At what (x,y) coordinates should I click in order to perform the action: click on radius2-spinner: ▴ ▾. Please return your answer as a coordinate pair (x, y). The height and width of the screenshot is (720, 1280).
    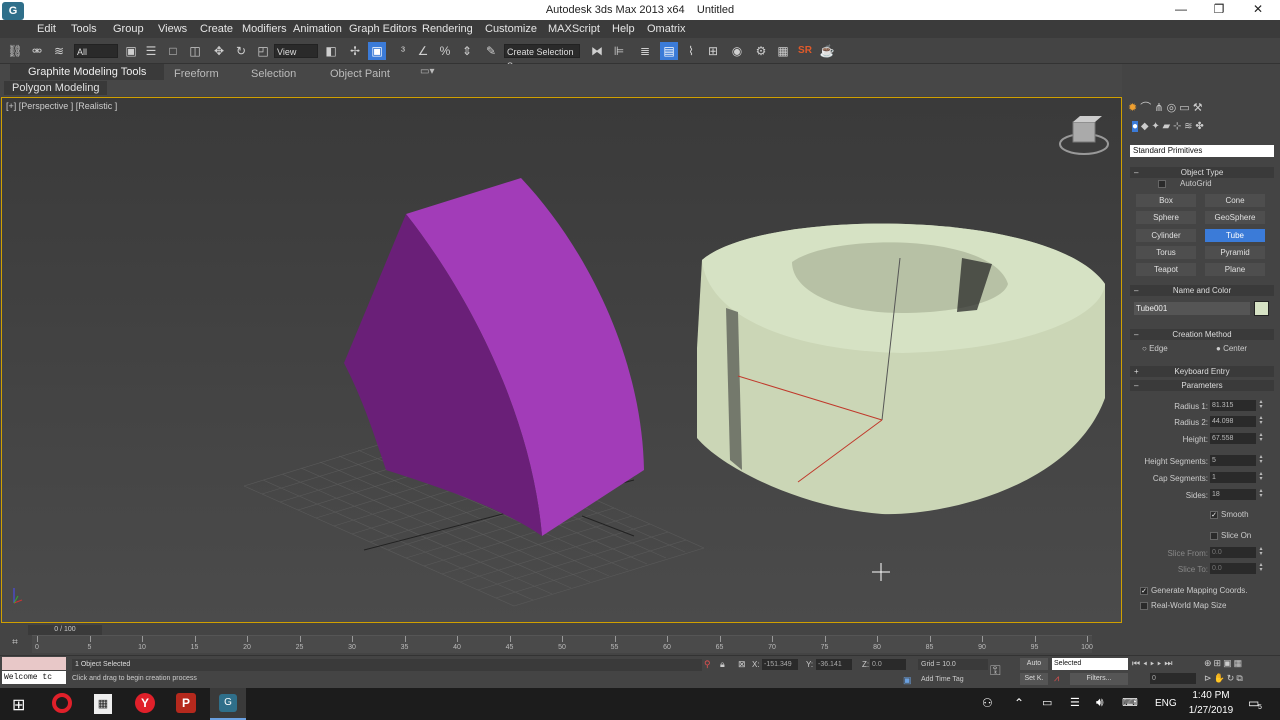
    Looking at the image, I should click on (1261, 421).